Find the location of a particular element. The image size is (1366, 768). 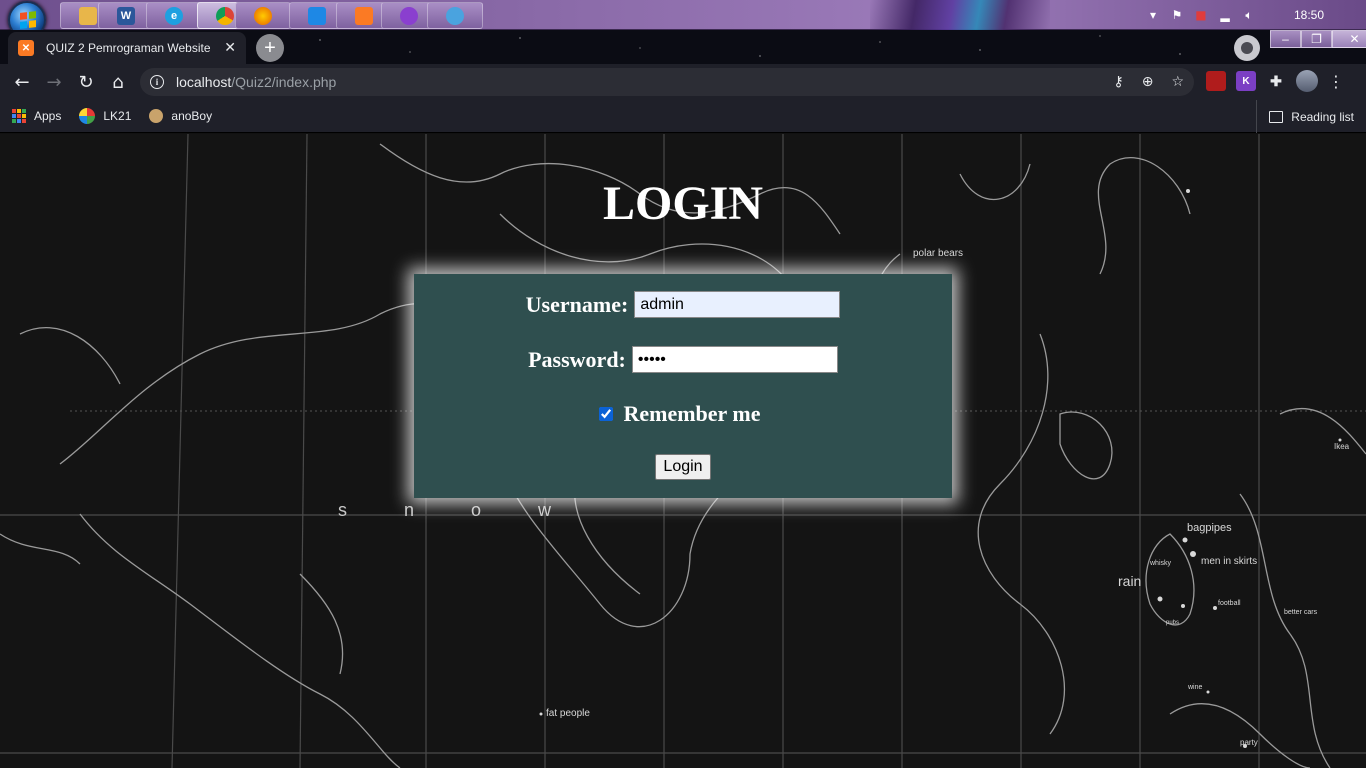

clock: 18:50 is located at coordinates (1309, 15).